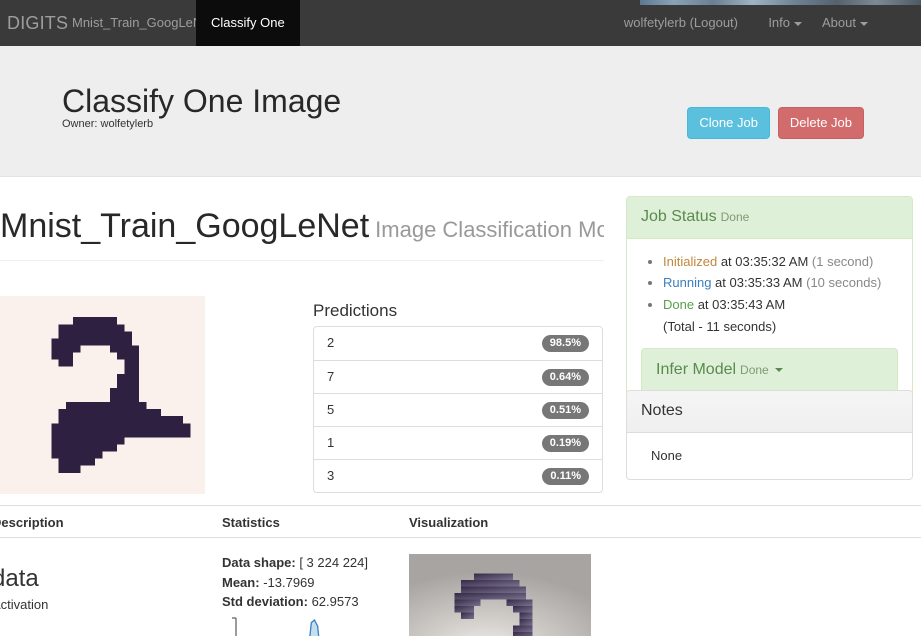  I want to click on activation-histogram-chart, so click(309, 626).